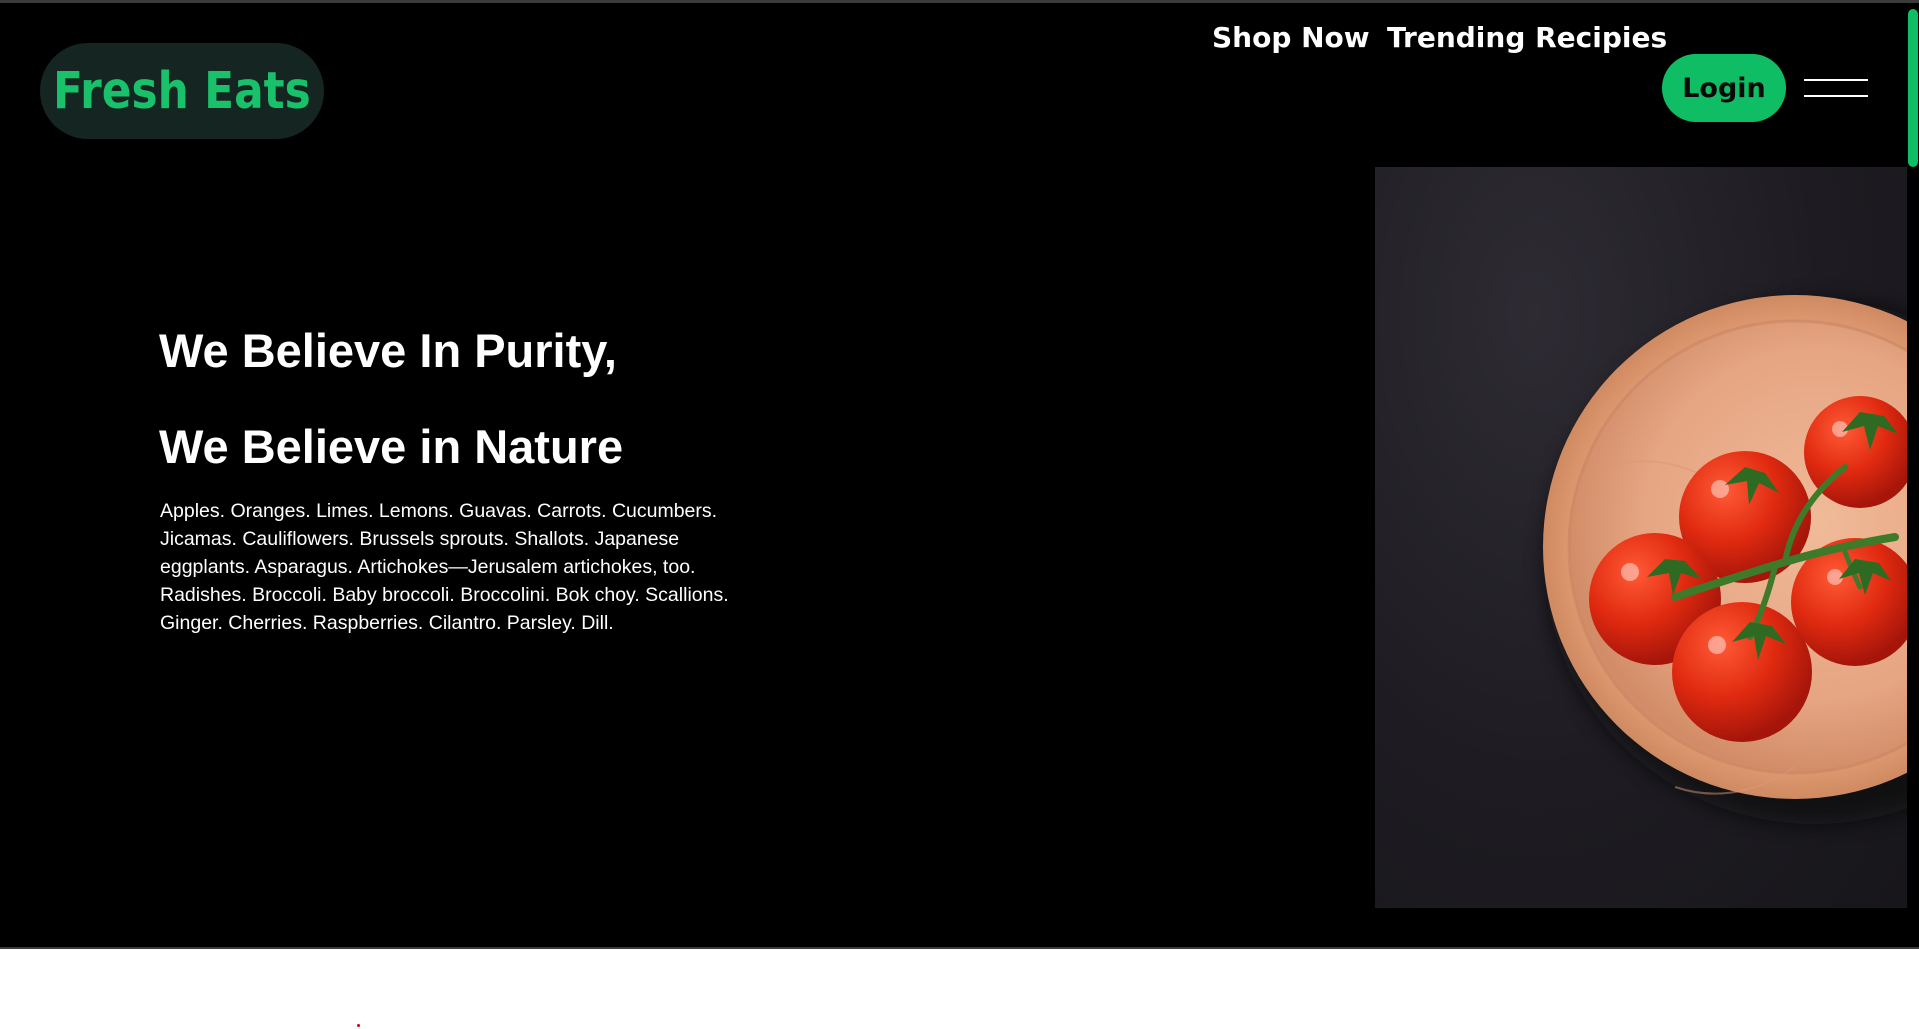 The image size is (1919, 1029). Describe the element at coordinates (388, 350) in the screenshot. I see `hero-headline-purity: We Believe In Purity,` at that location.